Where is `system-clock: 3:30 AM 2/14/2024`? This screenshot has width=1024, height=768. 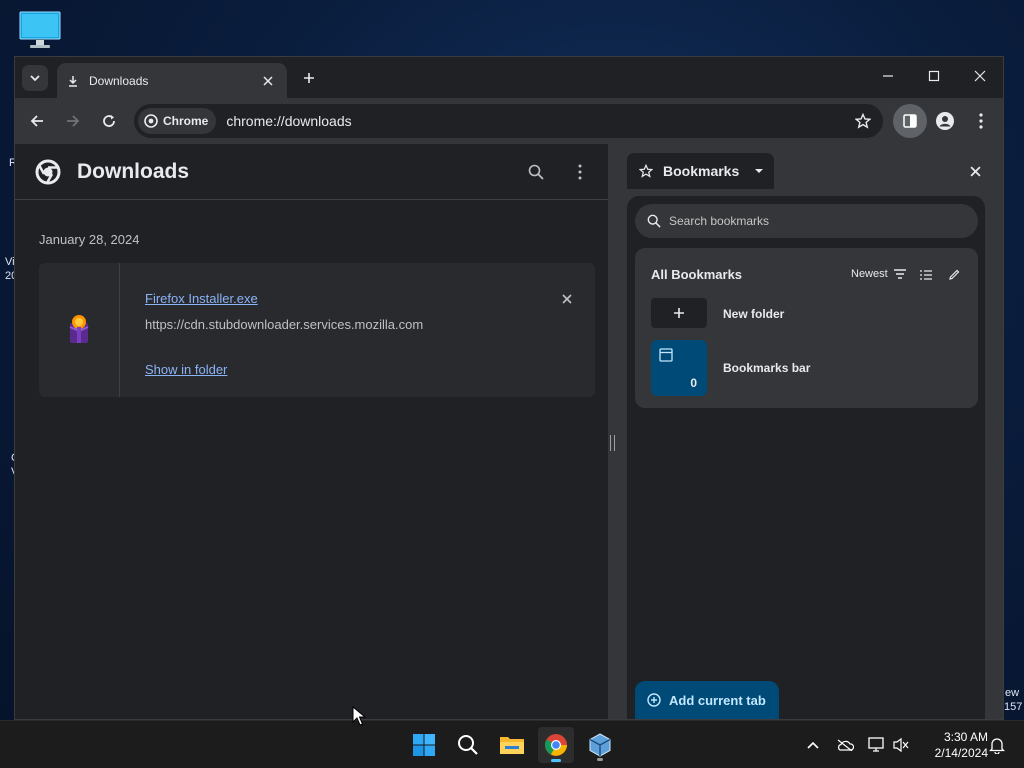
system-clock: 3:30 AM 2/14/2024 is located at coordinates (953, 745).